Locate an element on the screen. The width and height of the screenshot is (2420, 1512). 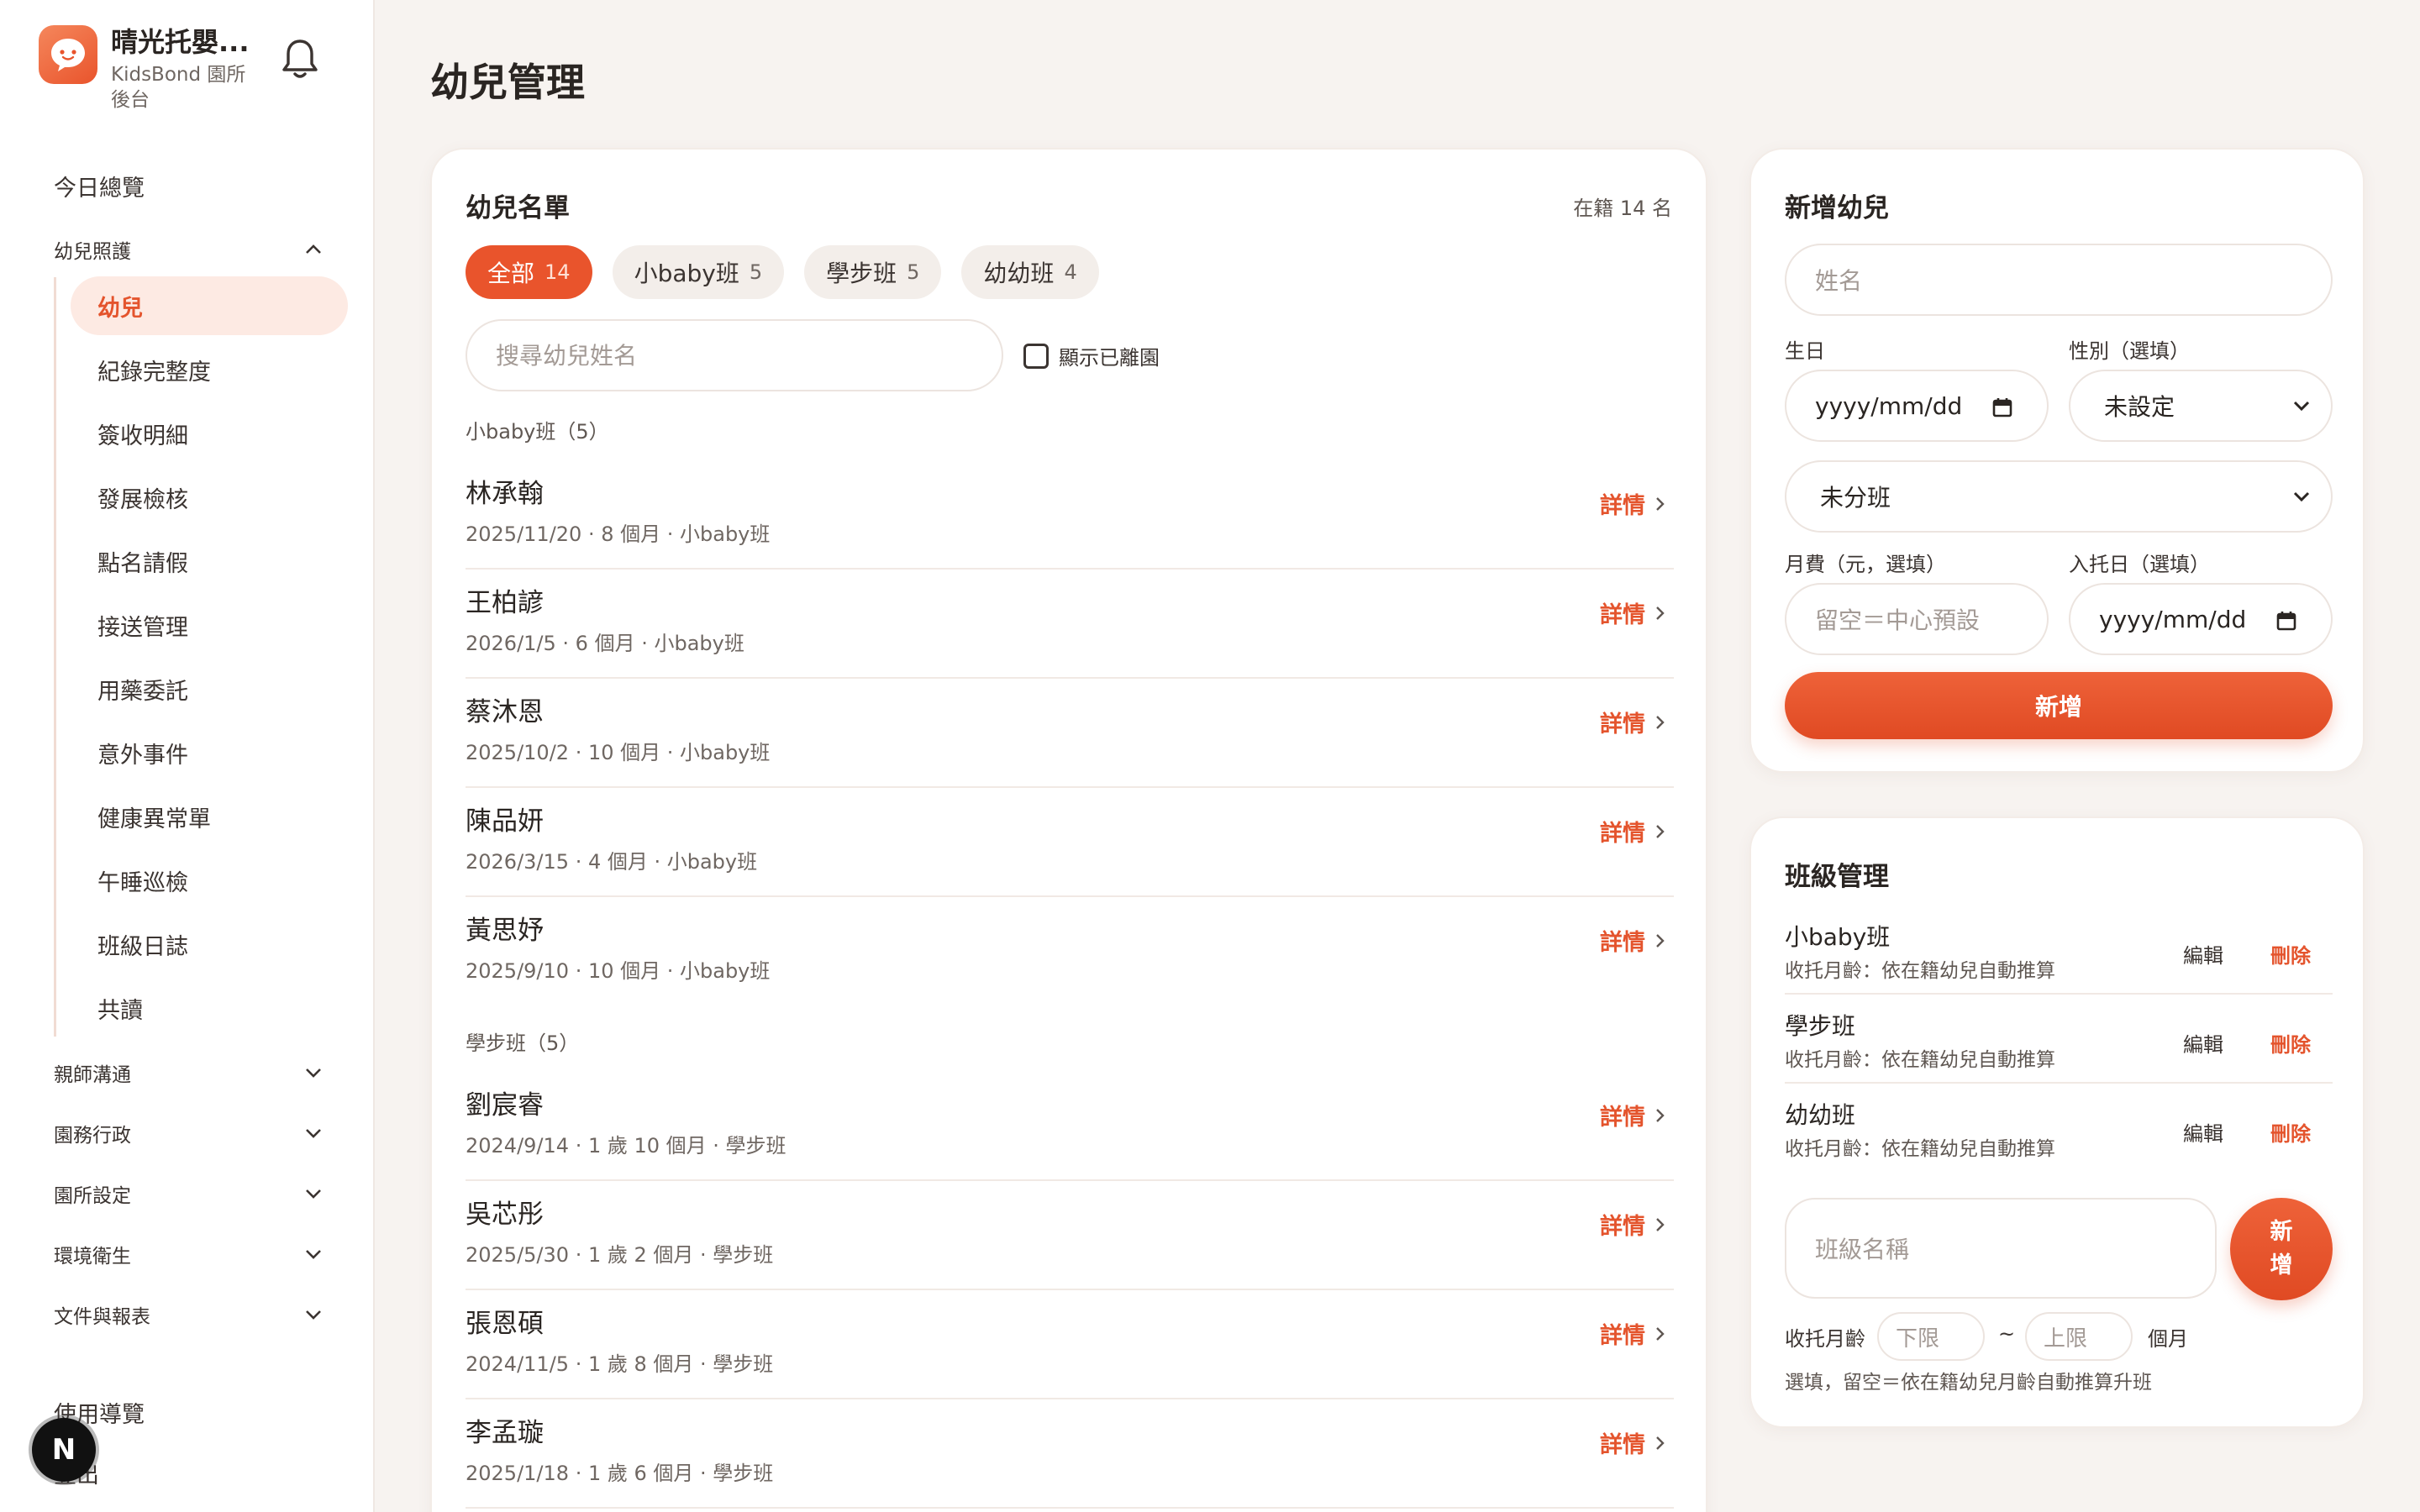
child-meta: 2025/1/18 · 1 歲 6 個月 · 學步班 is located at coordinates (620, 1473).